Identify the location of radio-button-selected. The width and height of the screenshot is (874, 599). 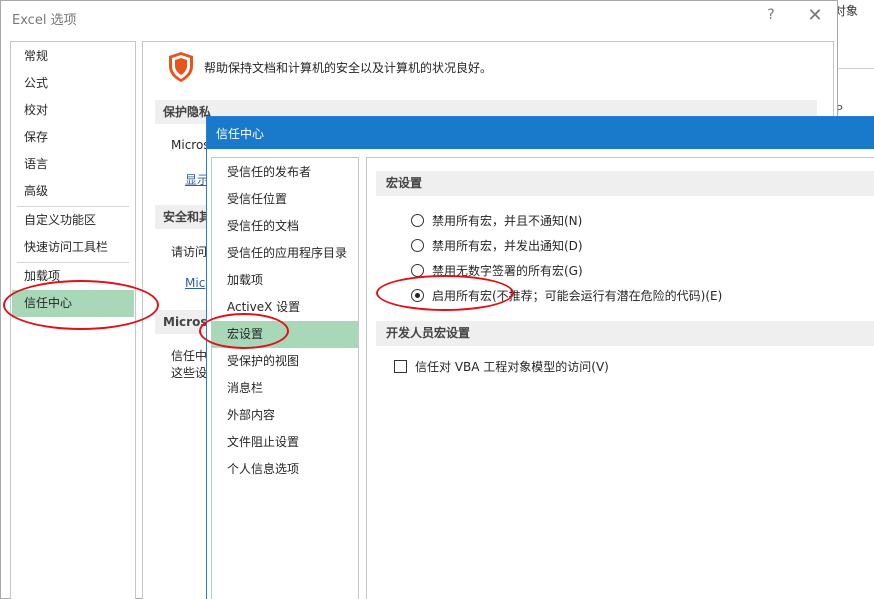
(417, 295).